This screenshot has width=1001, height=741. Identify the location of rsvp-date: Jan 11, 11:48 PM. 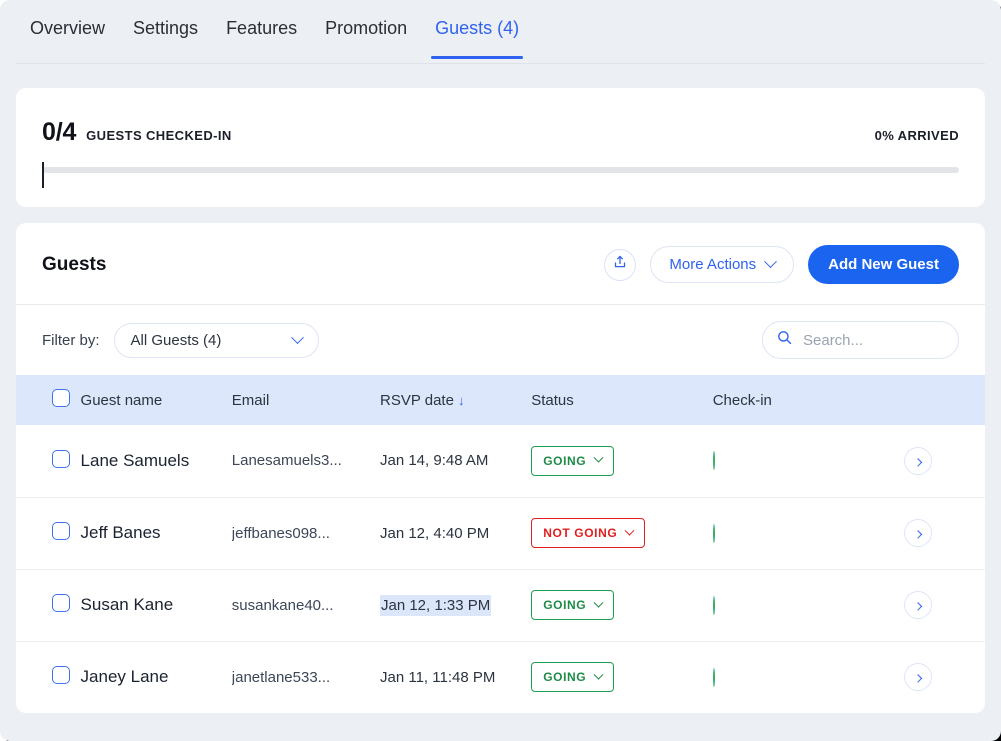
(437, 677).